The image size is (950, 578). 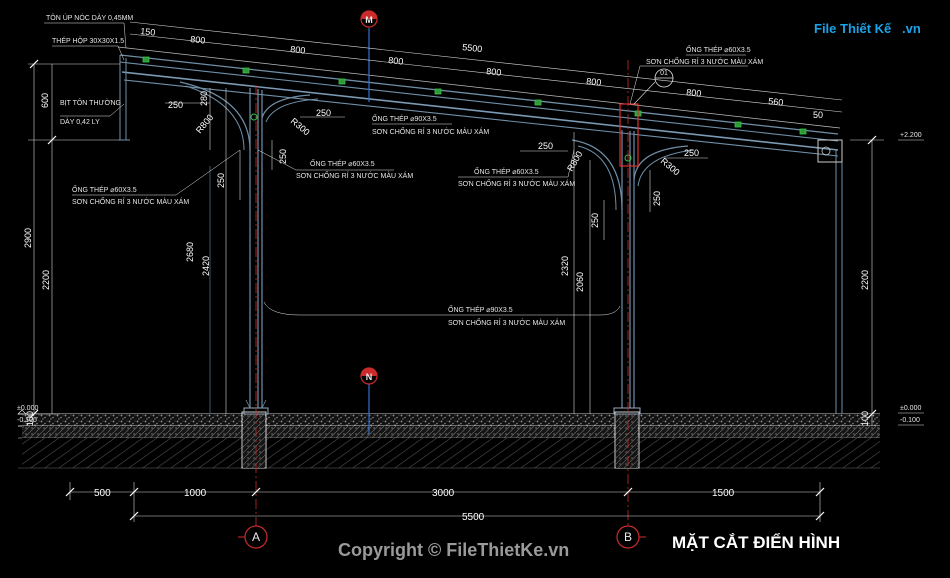 I want to click on copyright-text: Copyright © FileThietKe.vn, so click(x=453, y=550).